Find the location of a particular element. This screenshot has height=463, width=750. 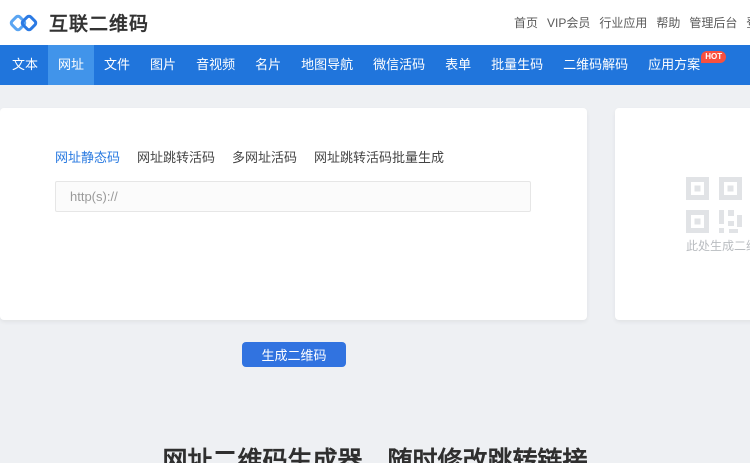

subtab-redirect-live-code: 网址跳转活码 is located at coordinates (176, 156).